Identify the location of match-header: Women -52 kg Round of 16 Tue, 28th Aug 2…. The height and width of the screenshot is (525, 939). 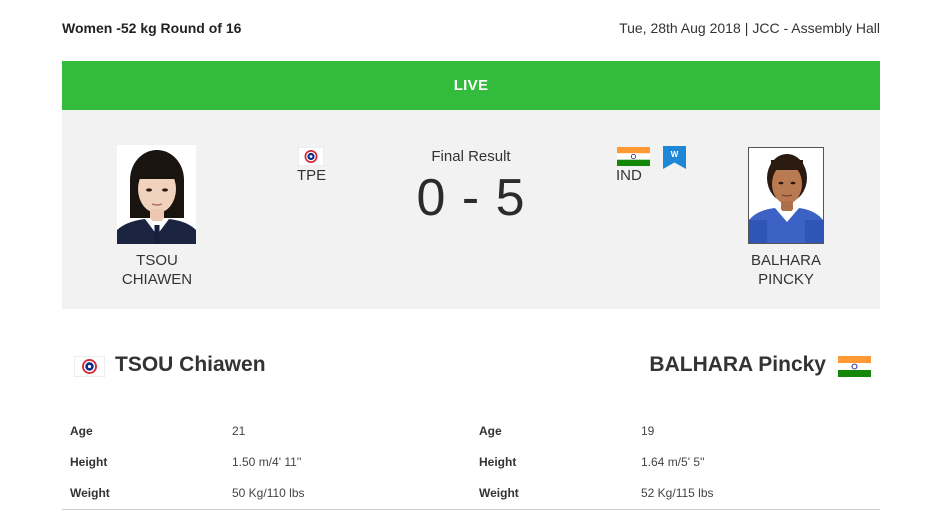
(471, 29).